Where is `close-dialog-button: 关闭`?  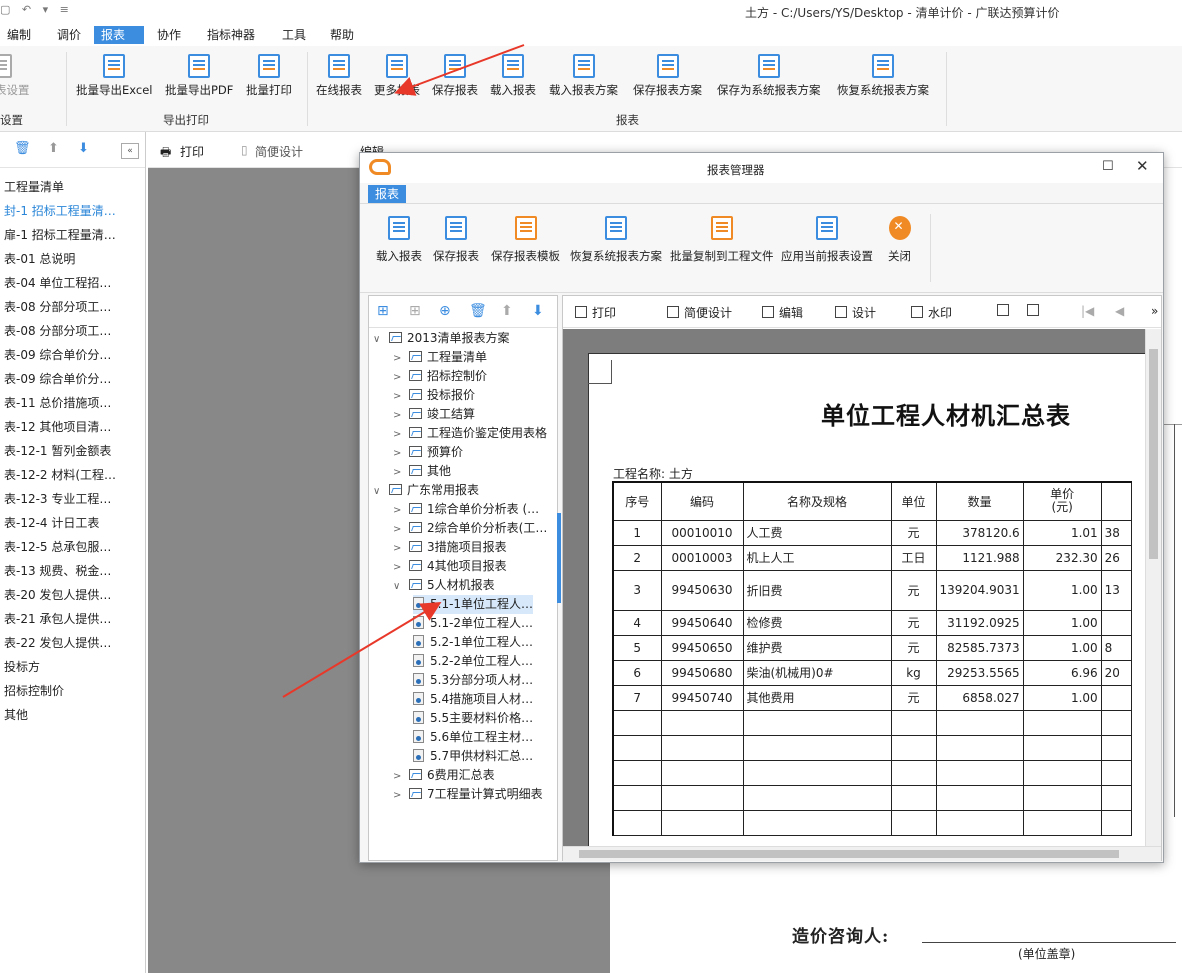 close-dialog-button: 关闭 is located at coordinates (899, 240).